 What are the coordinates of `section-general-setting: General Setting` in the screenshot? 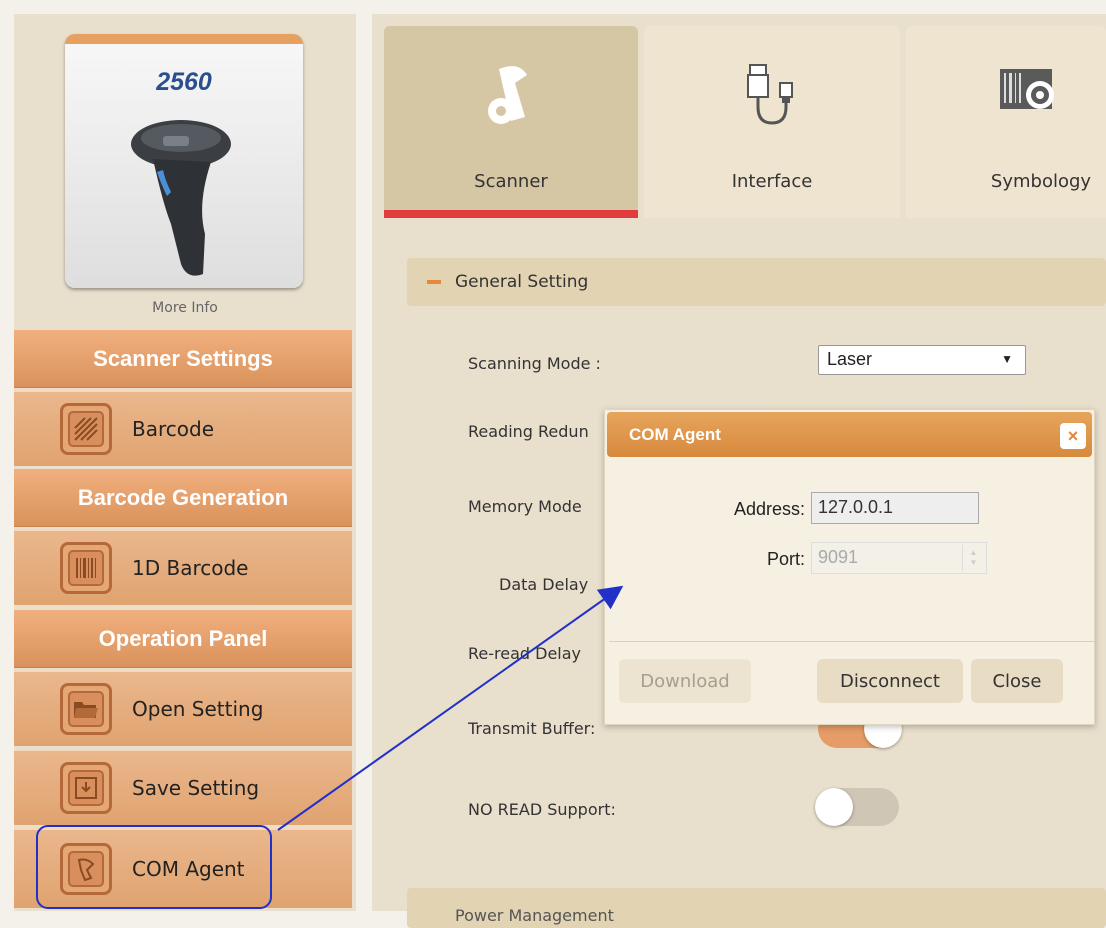 It's located at (756, 282).